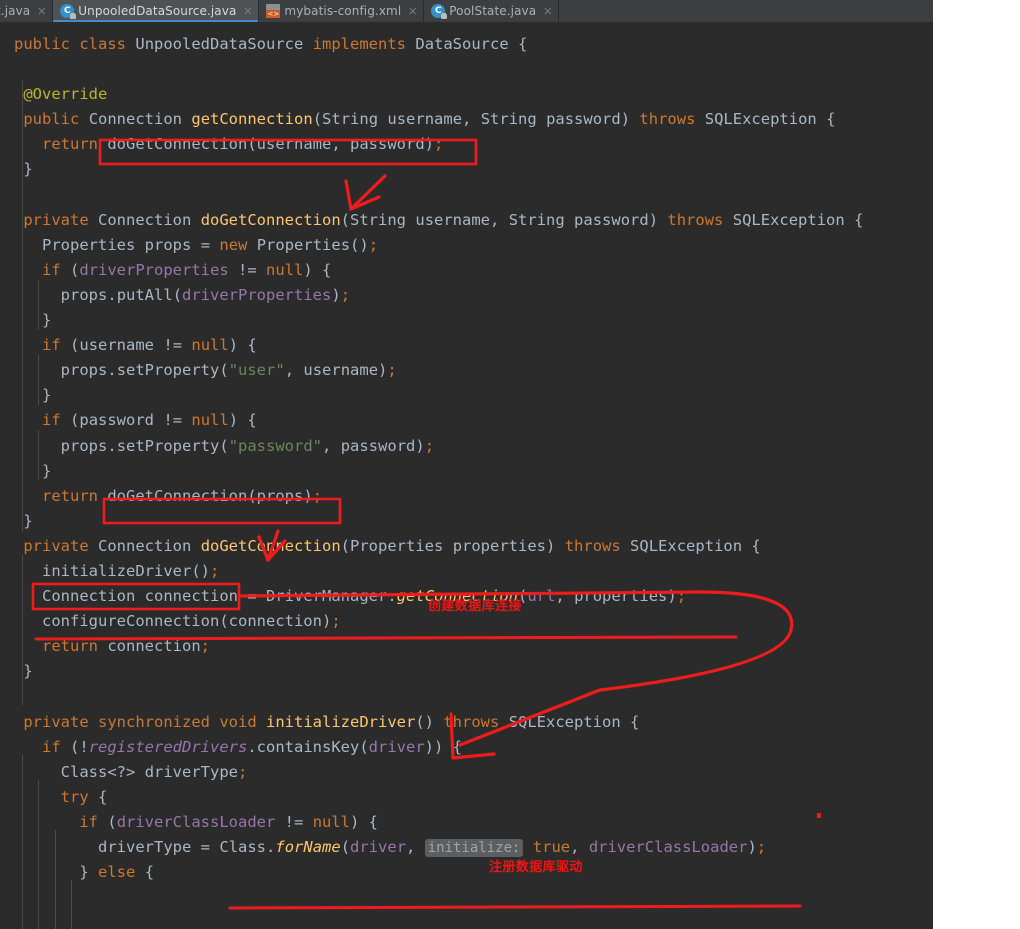 This screenshot has width=1020, height=929. What do you see at coordinates (210, 244) in the screenshot?
I see `code-line: Properties props = new Properties();` at bounding box center [210, 244].